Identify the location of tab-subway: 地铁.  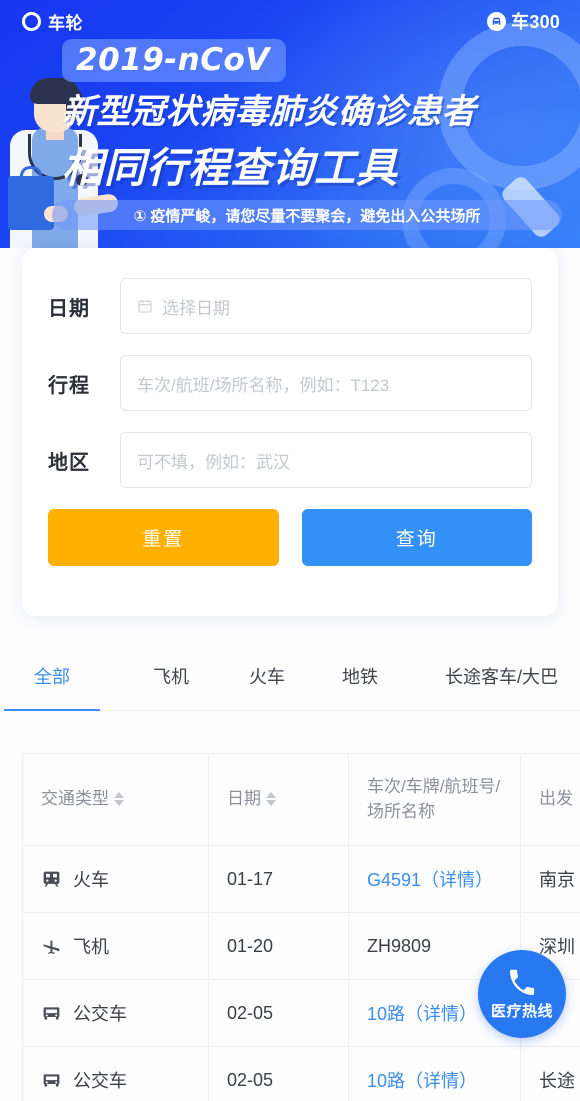
(360, 672).